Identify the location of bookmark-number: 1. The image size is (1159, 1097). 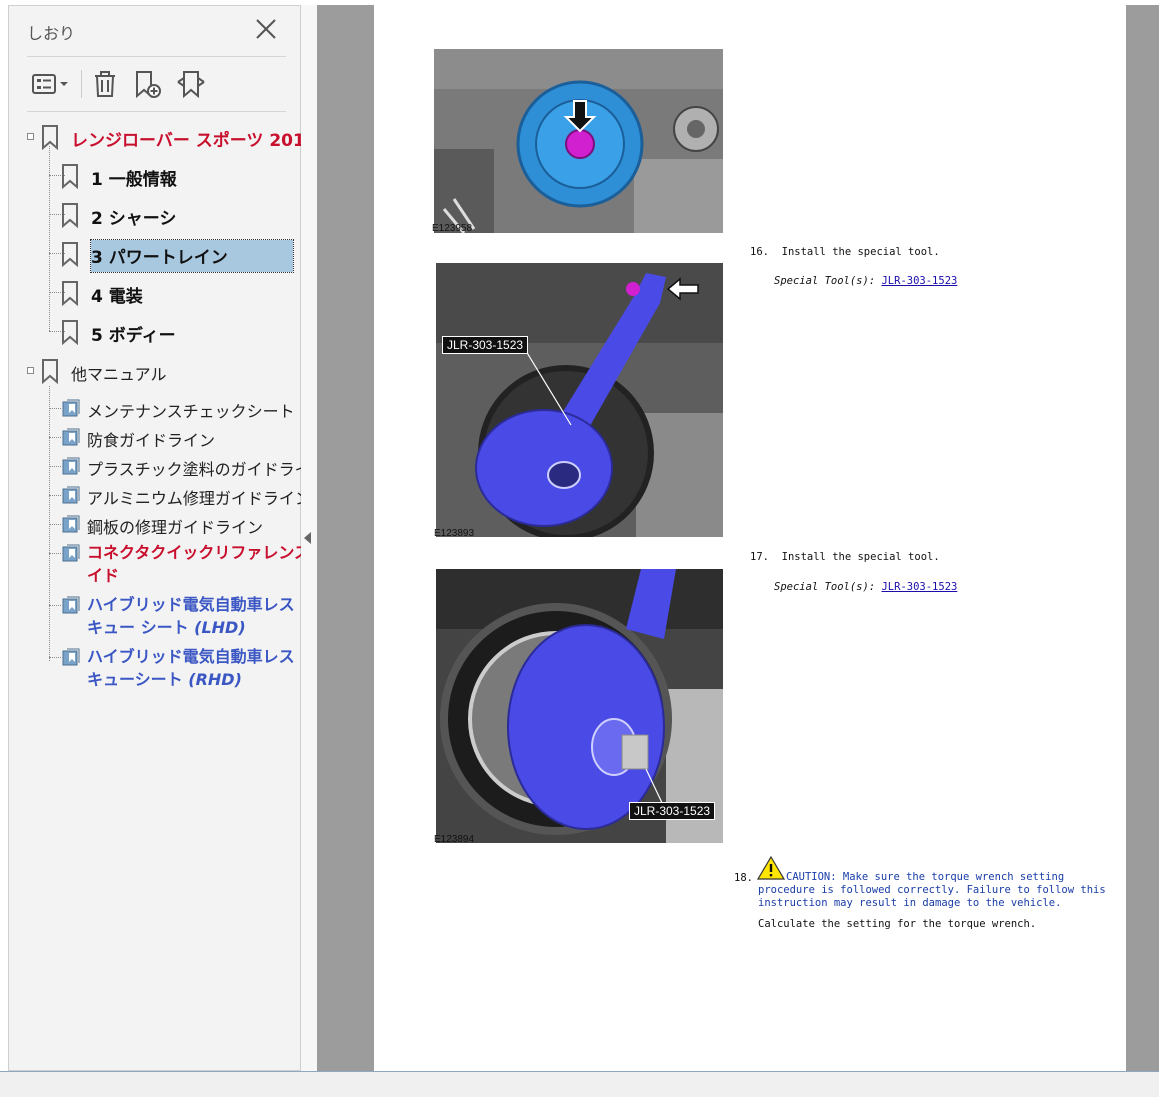
(97, 180).